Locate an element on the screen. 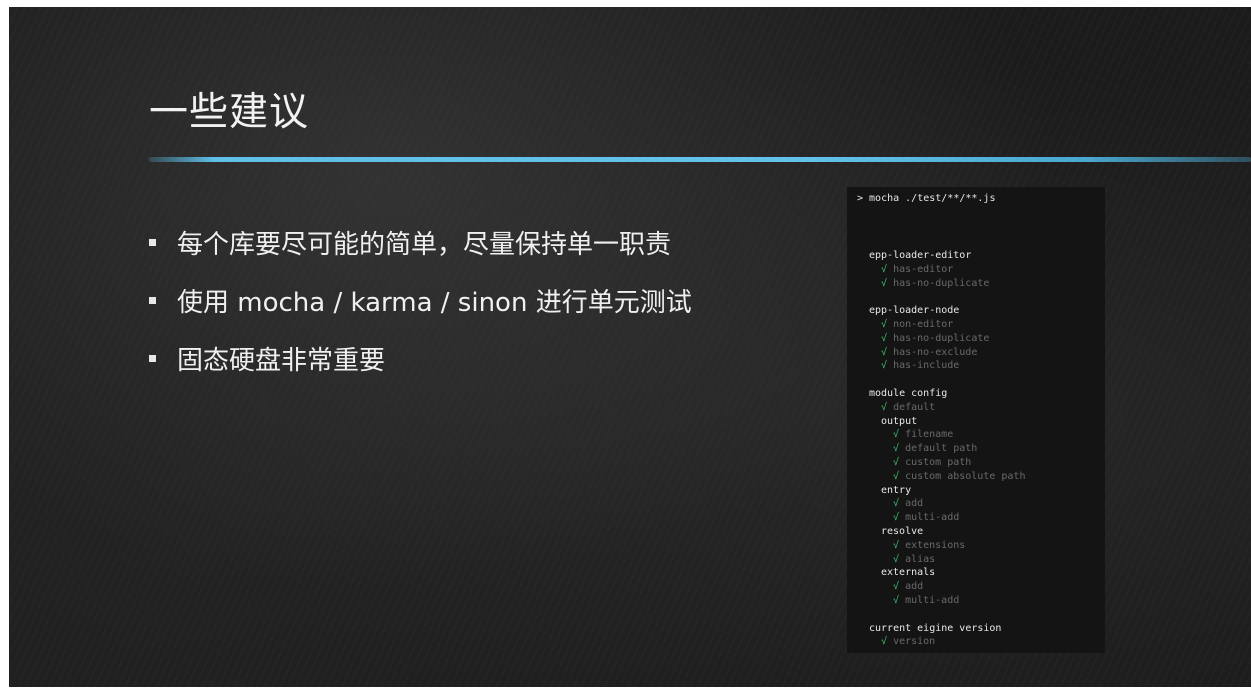 This screenshot has width=1251, height=691. bullet-item: 固态硬盘非常重要 is located at coordinates (420, 358).